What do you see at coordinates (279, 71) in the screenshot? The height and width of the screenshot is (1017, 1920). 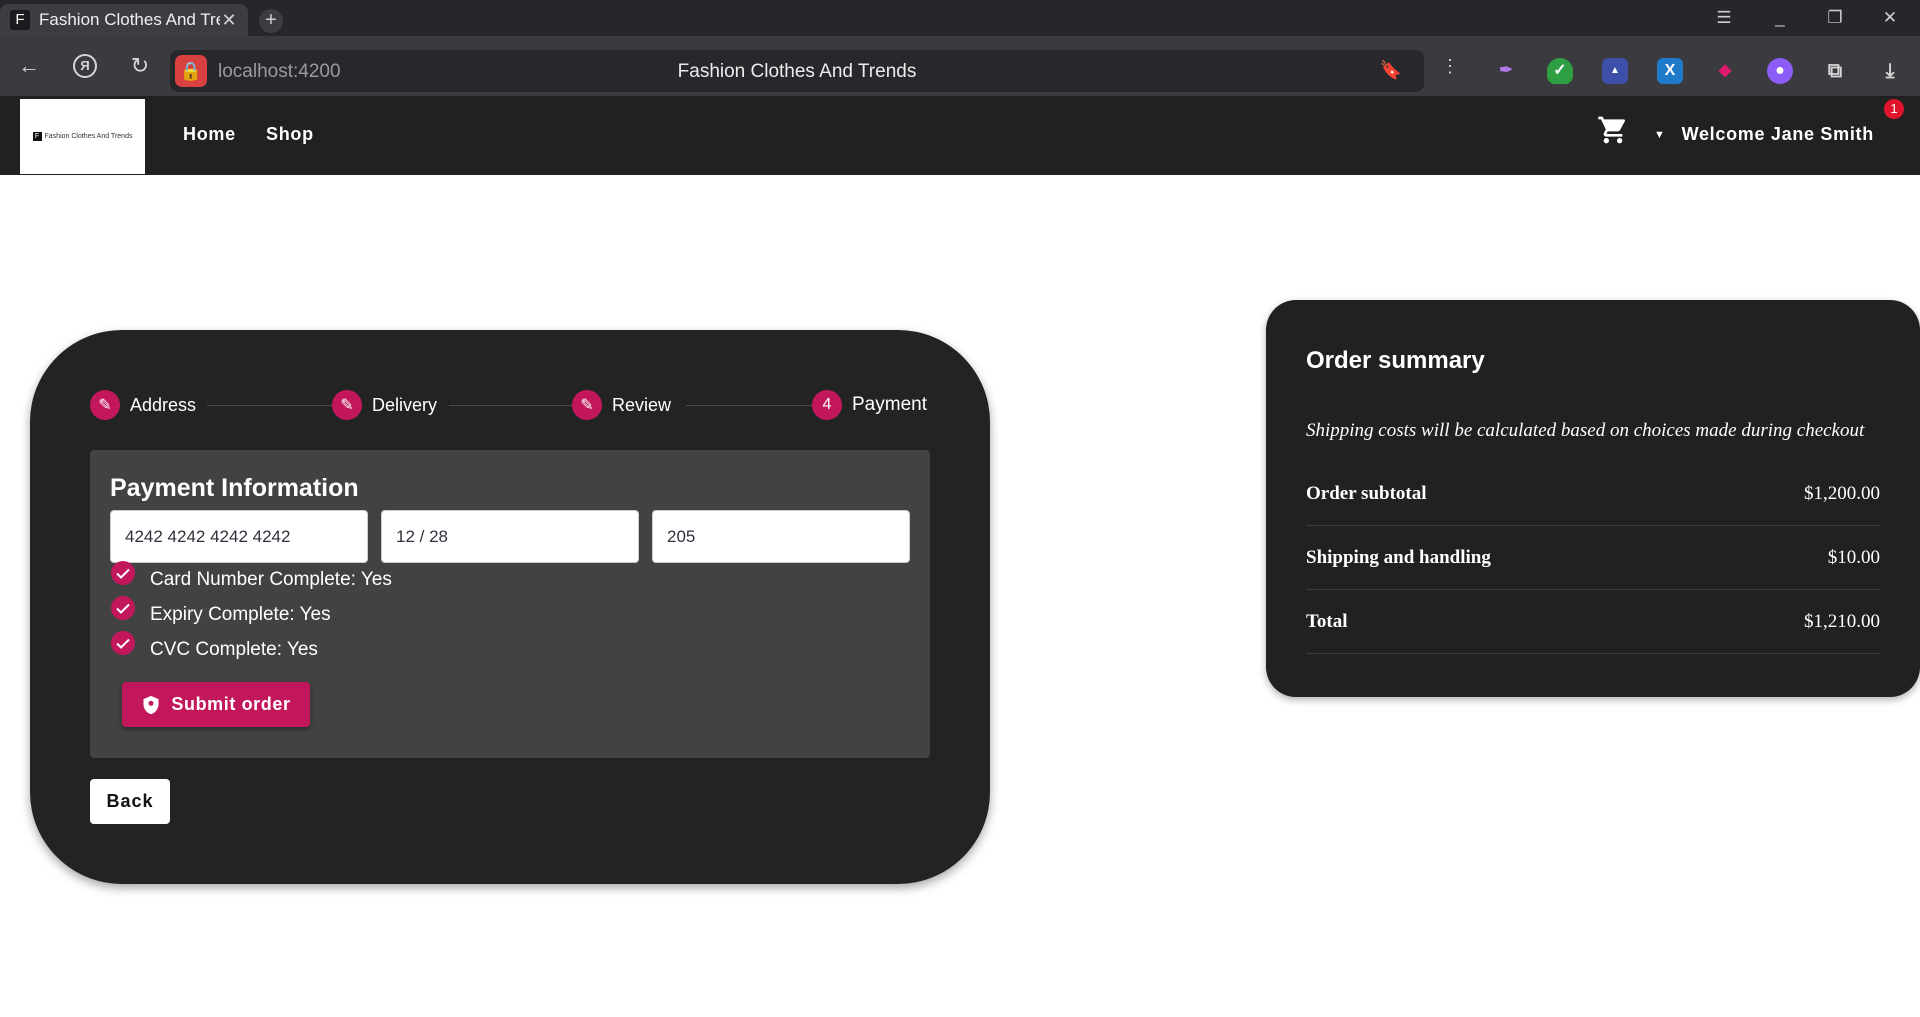 I see `url-text: localhost:4200` at bounding box center [279, 71].